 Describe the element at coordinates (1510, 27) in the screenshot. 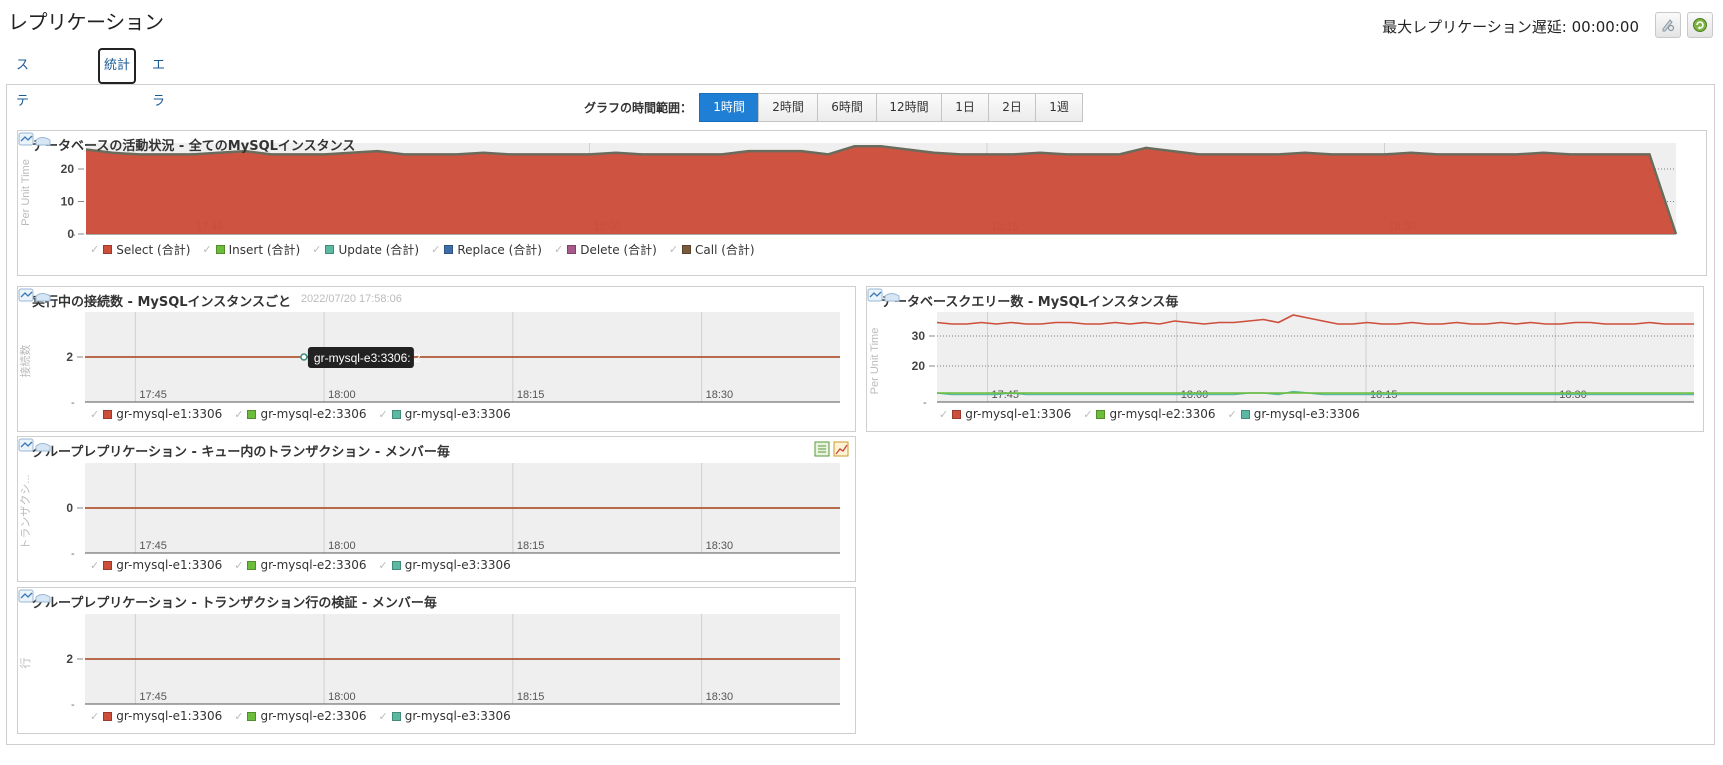

I see `max-replication-delay: 最大レプリケーション遅延: 00:00:00` at that location.